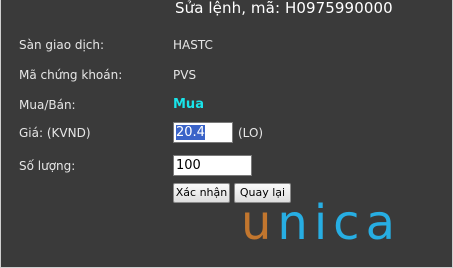  What do you see at coordinates (55, 133) in the screenshot?
I see `price-label: Giá: (KVND)` at bounding box center [55, 133].